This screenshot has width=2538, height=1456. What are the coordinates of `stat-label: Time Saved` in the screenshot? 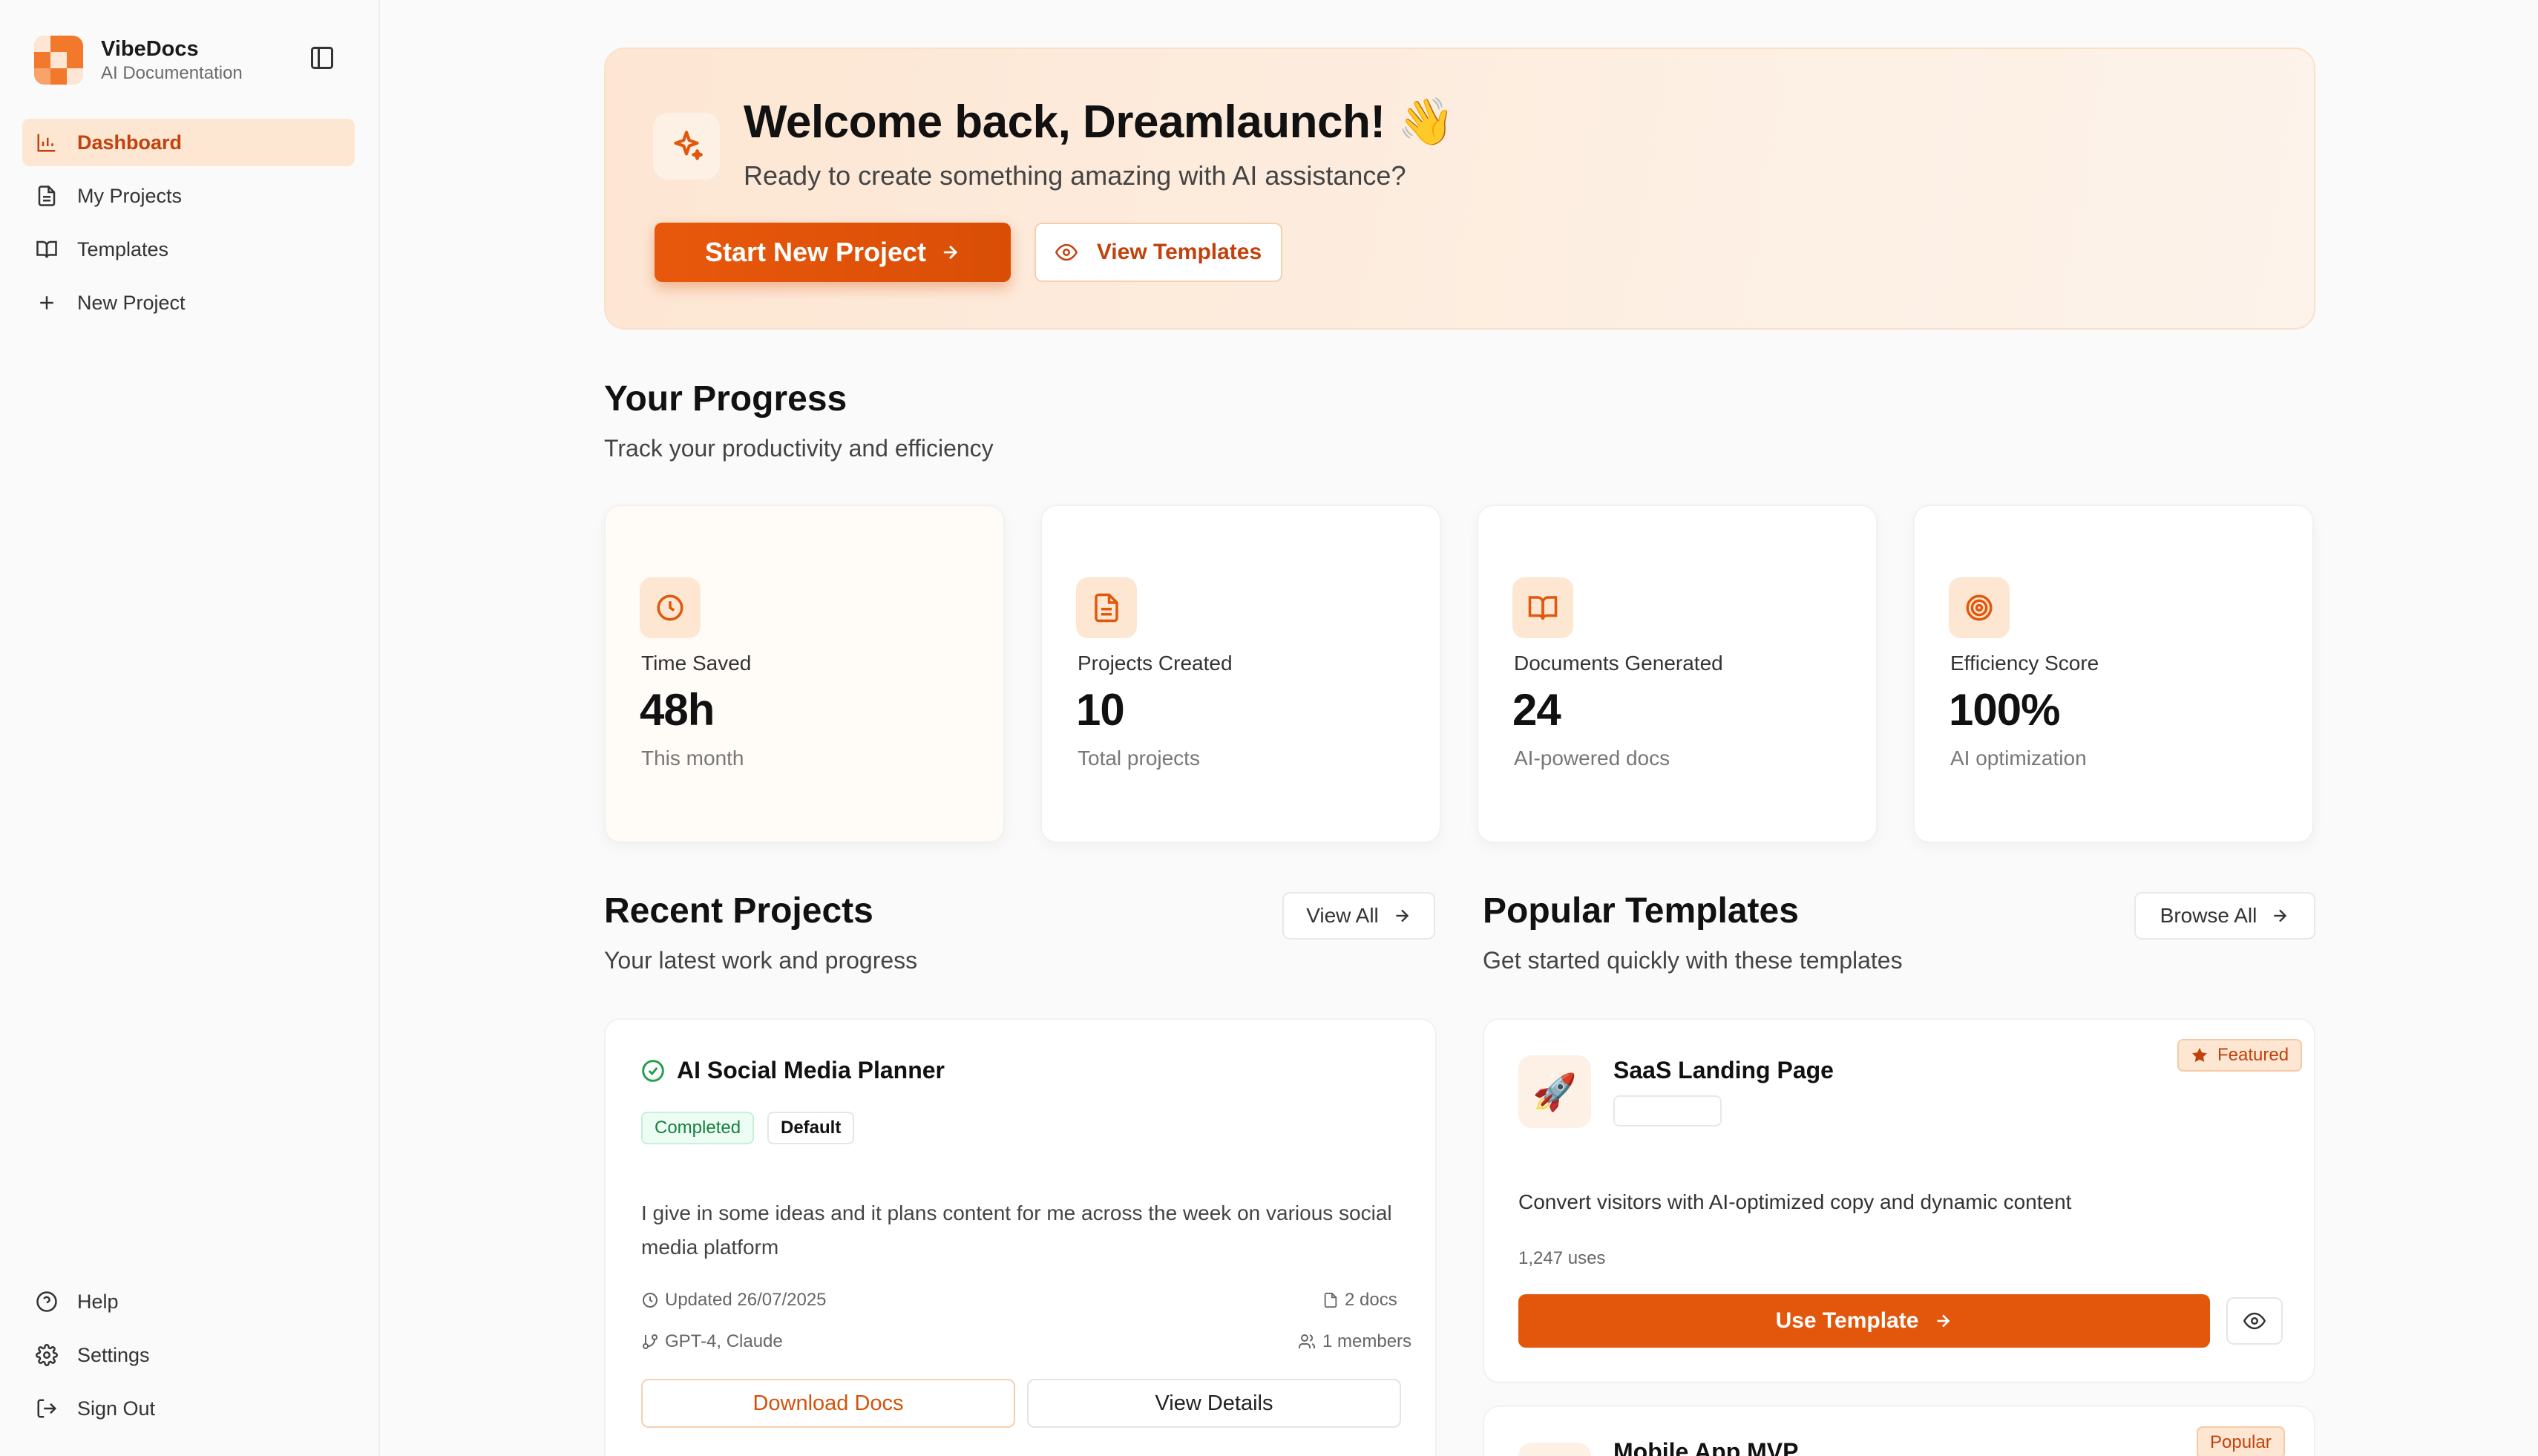 It's located at (696, 664).